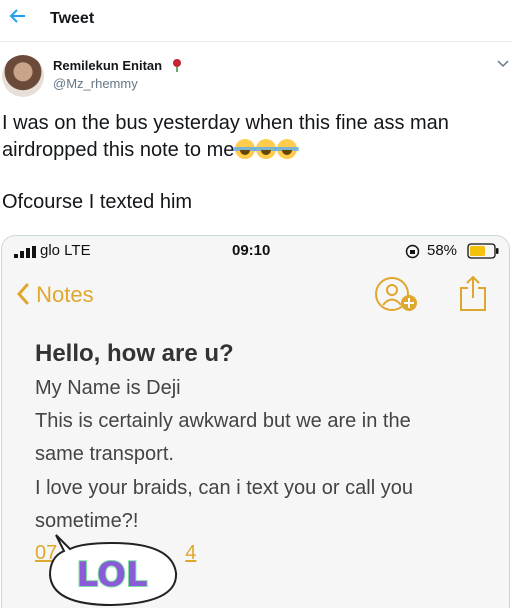 This screenshot has width=512, height=608. Describe the element at coordinates (95, 83) in the screenshot. I see `author-handle: @Mz_rhemmy` at that location.